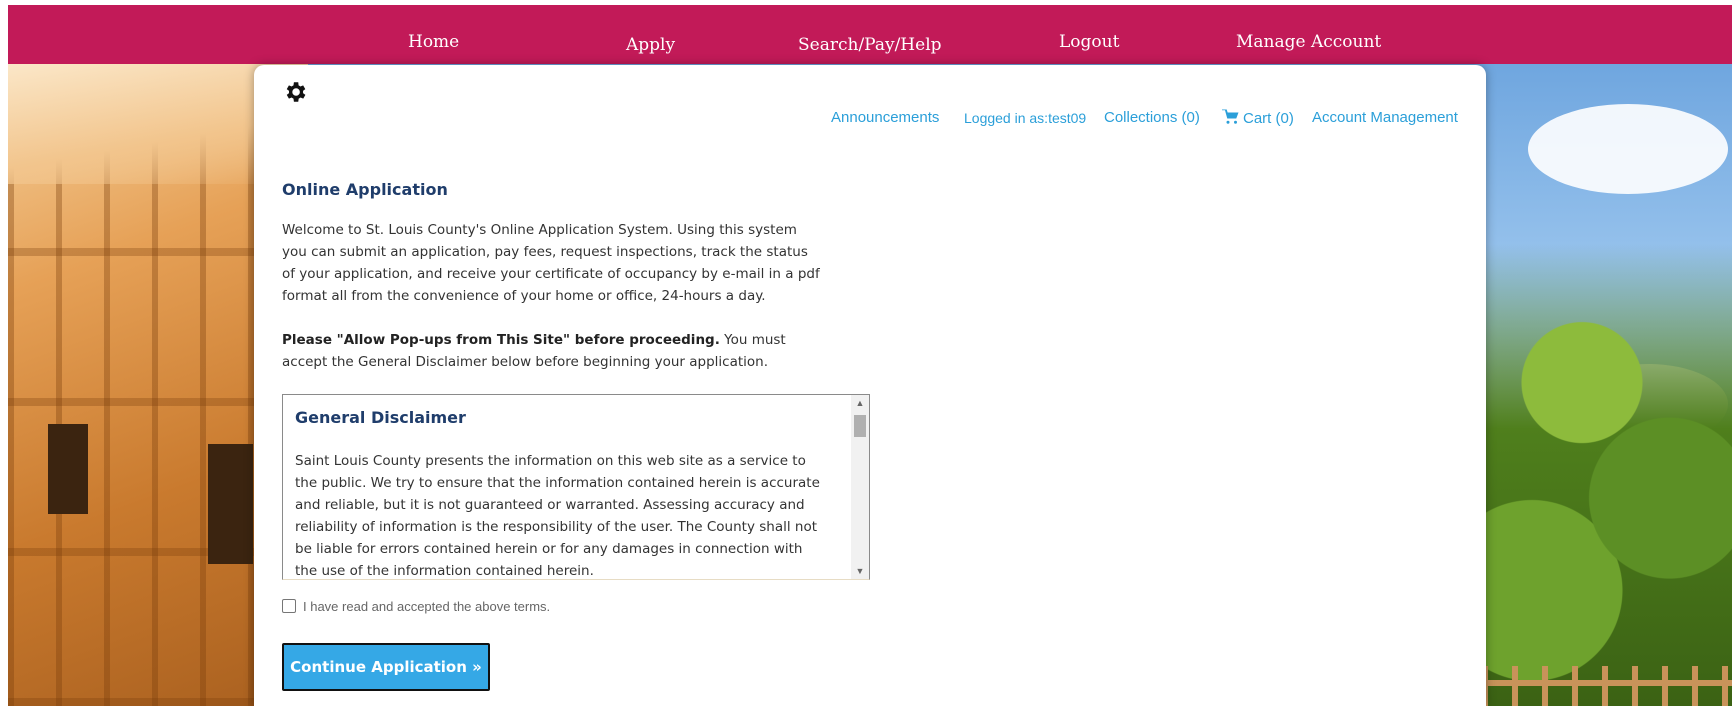 The width and height of the screenshot is (1732, 706). Describe the element at coordinates (1152, 117) in the screenshot. I see `collections-link: Collections (0)` at that location.